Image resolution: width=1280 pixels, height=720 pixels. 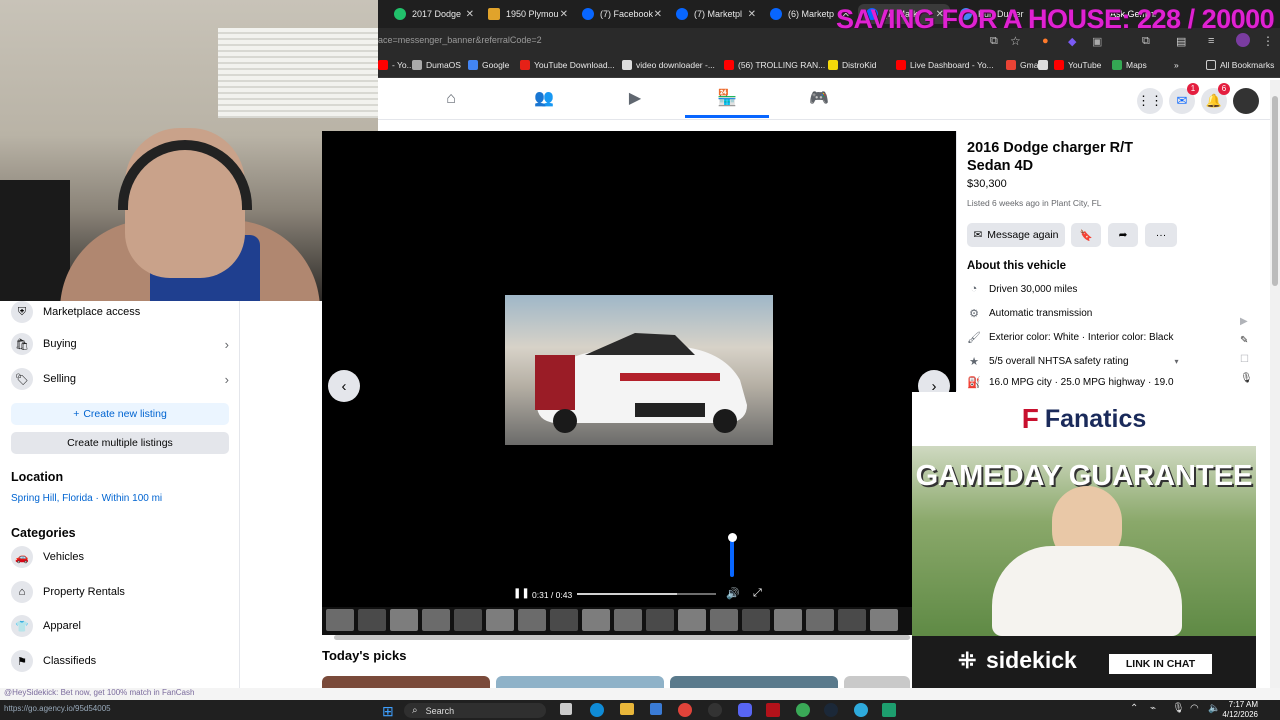 I want to click on extension-icon: ▣, so click(x=1097, y=41).